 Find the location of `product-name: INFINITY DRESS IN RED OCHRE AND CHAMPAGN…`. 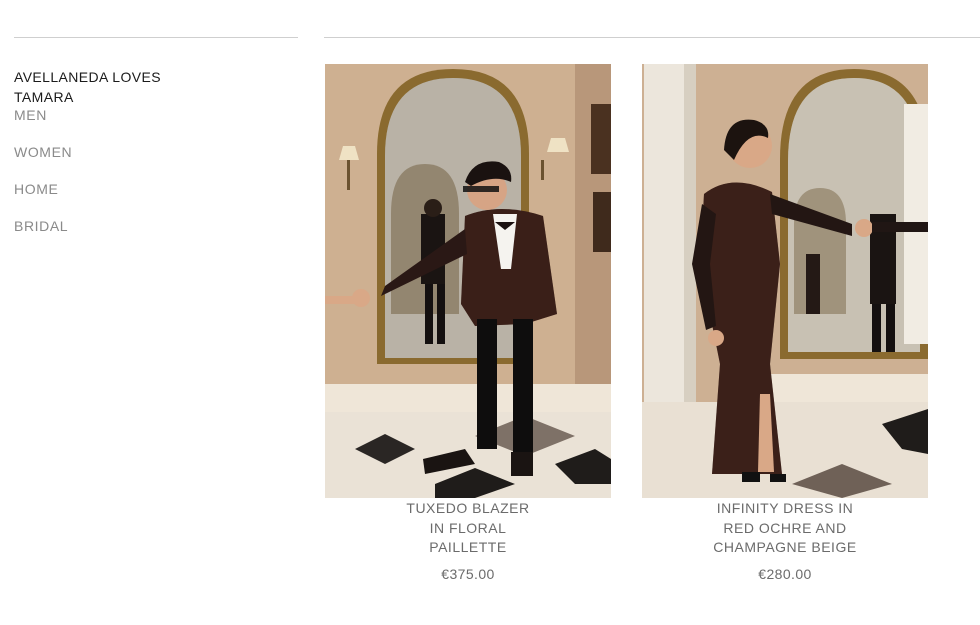

product-name: INFINITY DRESS IN RED OCHRE AND CHAMPAGN… is located at coordinates (785, 527).